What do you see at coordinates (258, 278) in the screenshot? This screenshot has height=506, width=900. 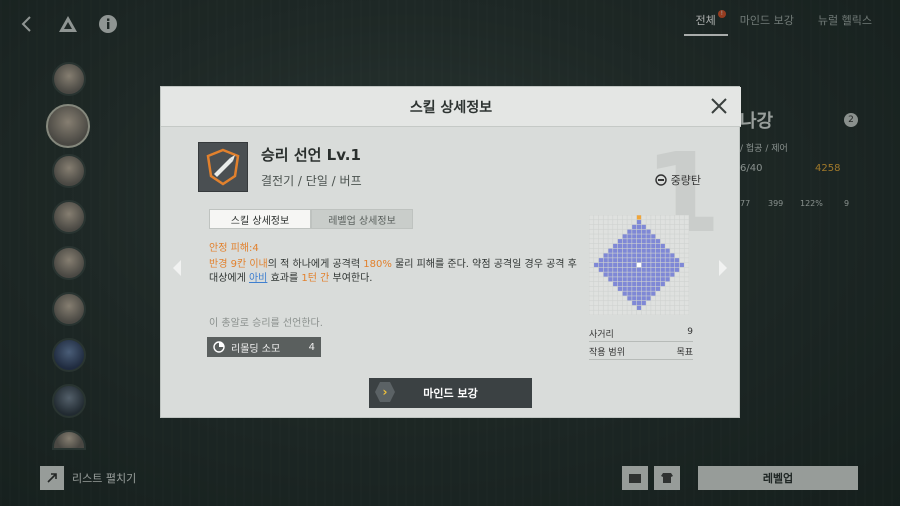 I see `status-effect-link: 아비` at bounding box center [258, 278].